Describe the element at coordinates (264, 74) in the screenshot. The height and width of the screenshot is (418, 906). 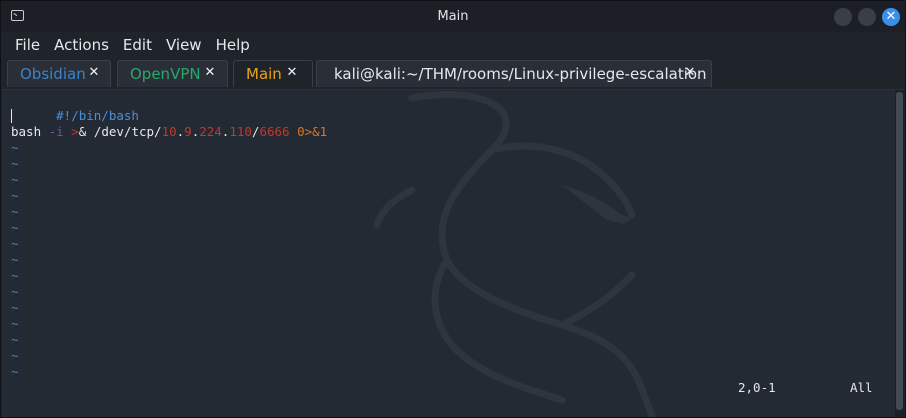
I see `tab-label: Main` at that location.